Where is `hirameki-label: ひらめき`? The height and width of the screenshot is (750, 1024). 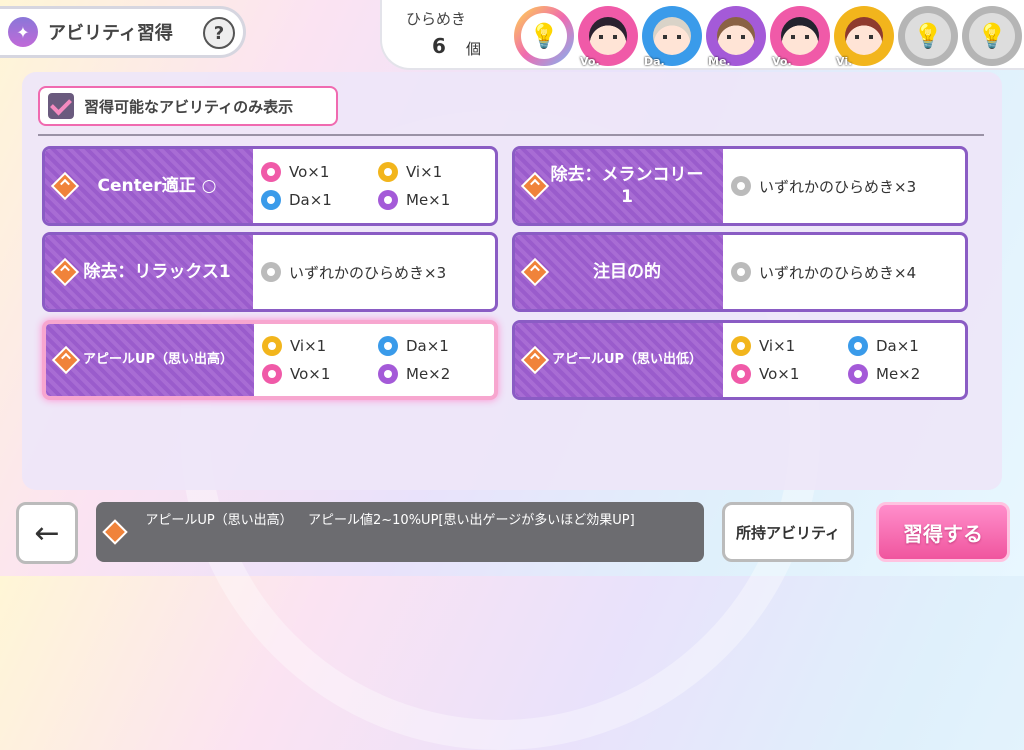
hirameki-label: ひらめき is located at coordinates (436, 19).